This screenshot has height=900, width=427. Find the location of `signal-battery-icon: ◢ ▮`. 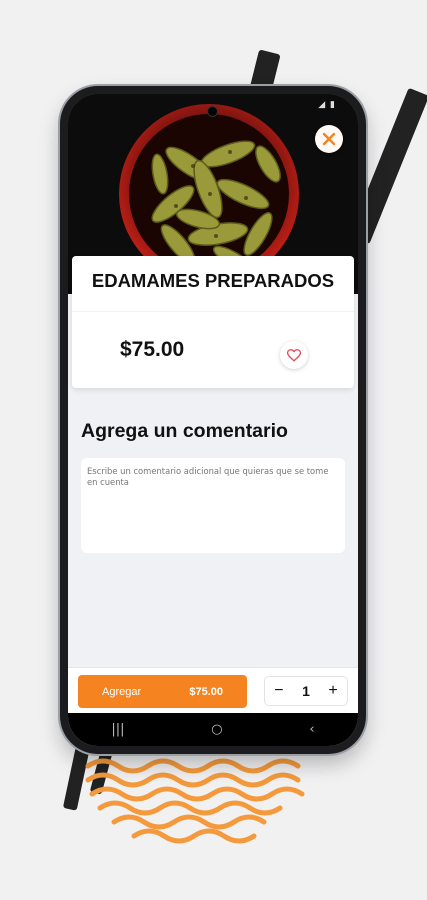

signal-battery-icon: ◢ ▮ is located at coordinates (327, 105).